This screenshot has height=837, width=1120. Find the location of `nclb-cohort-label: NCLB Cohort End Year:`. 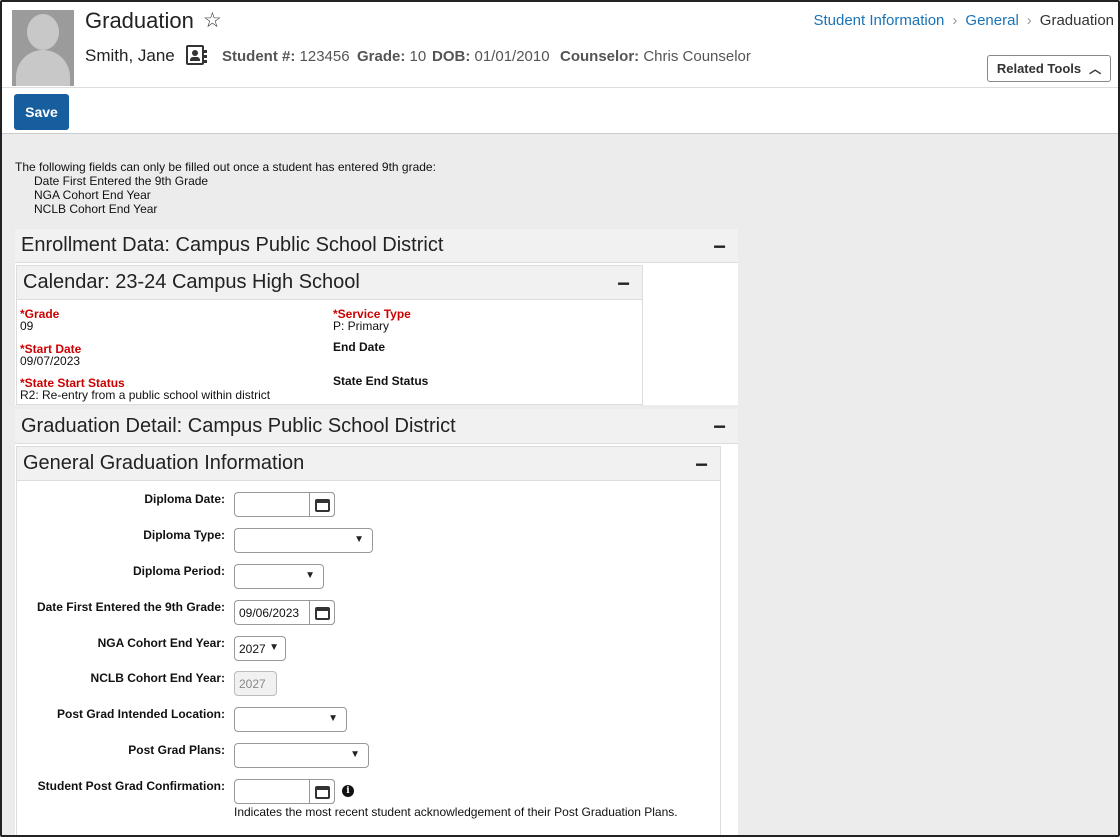

nclb-cohort-label: NCLB Cohort End Year: is located at coordinates (157, 678).